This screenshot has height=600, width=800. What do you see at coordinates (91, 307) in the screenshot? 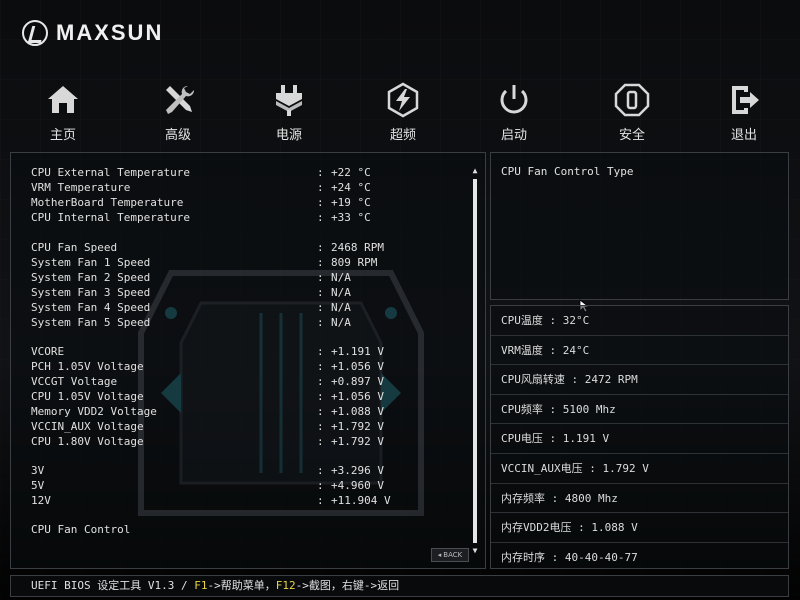
I see `row-label: System Fan 4 Speed` at bounding box center [91, 307].